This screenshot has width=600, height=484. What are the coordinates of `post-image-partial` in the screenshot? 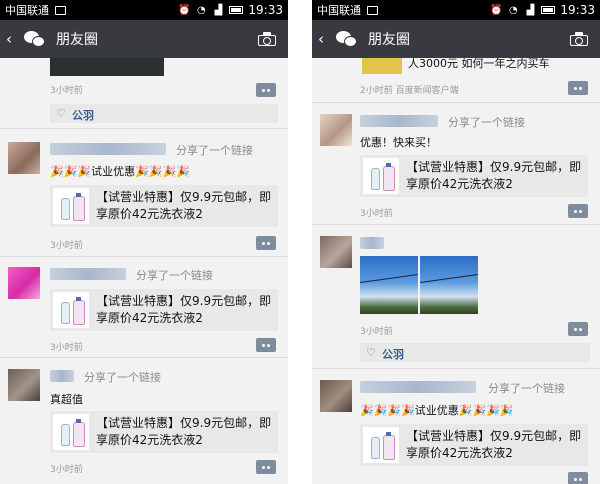 It's located at (107, 67).